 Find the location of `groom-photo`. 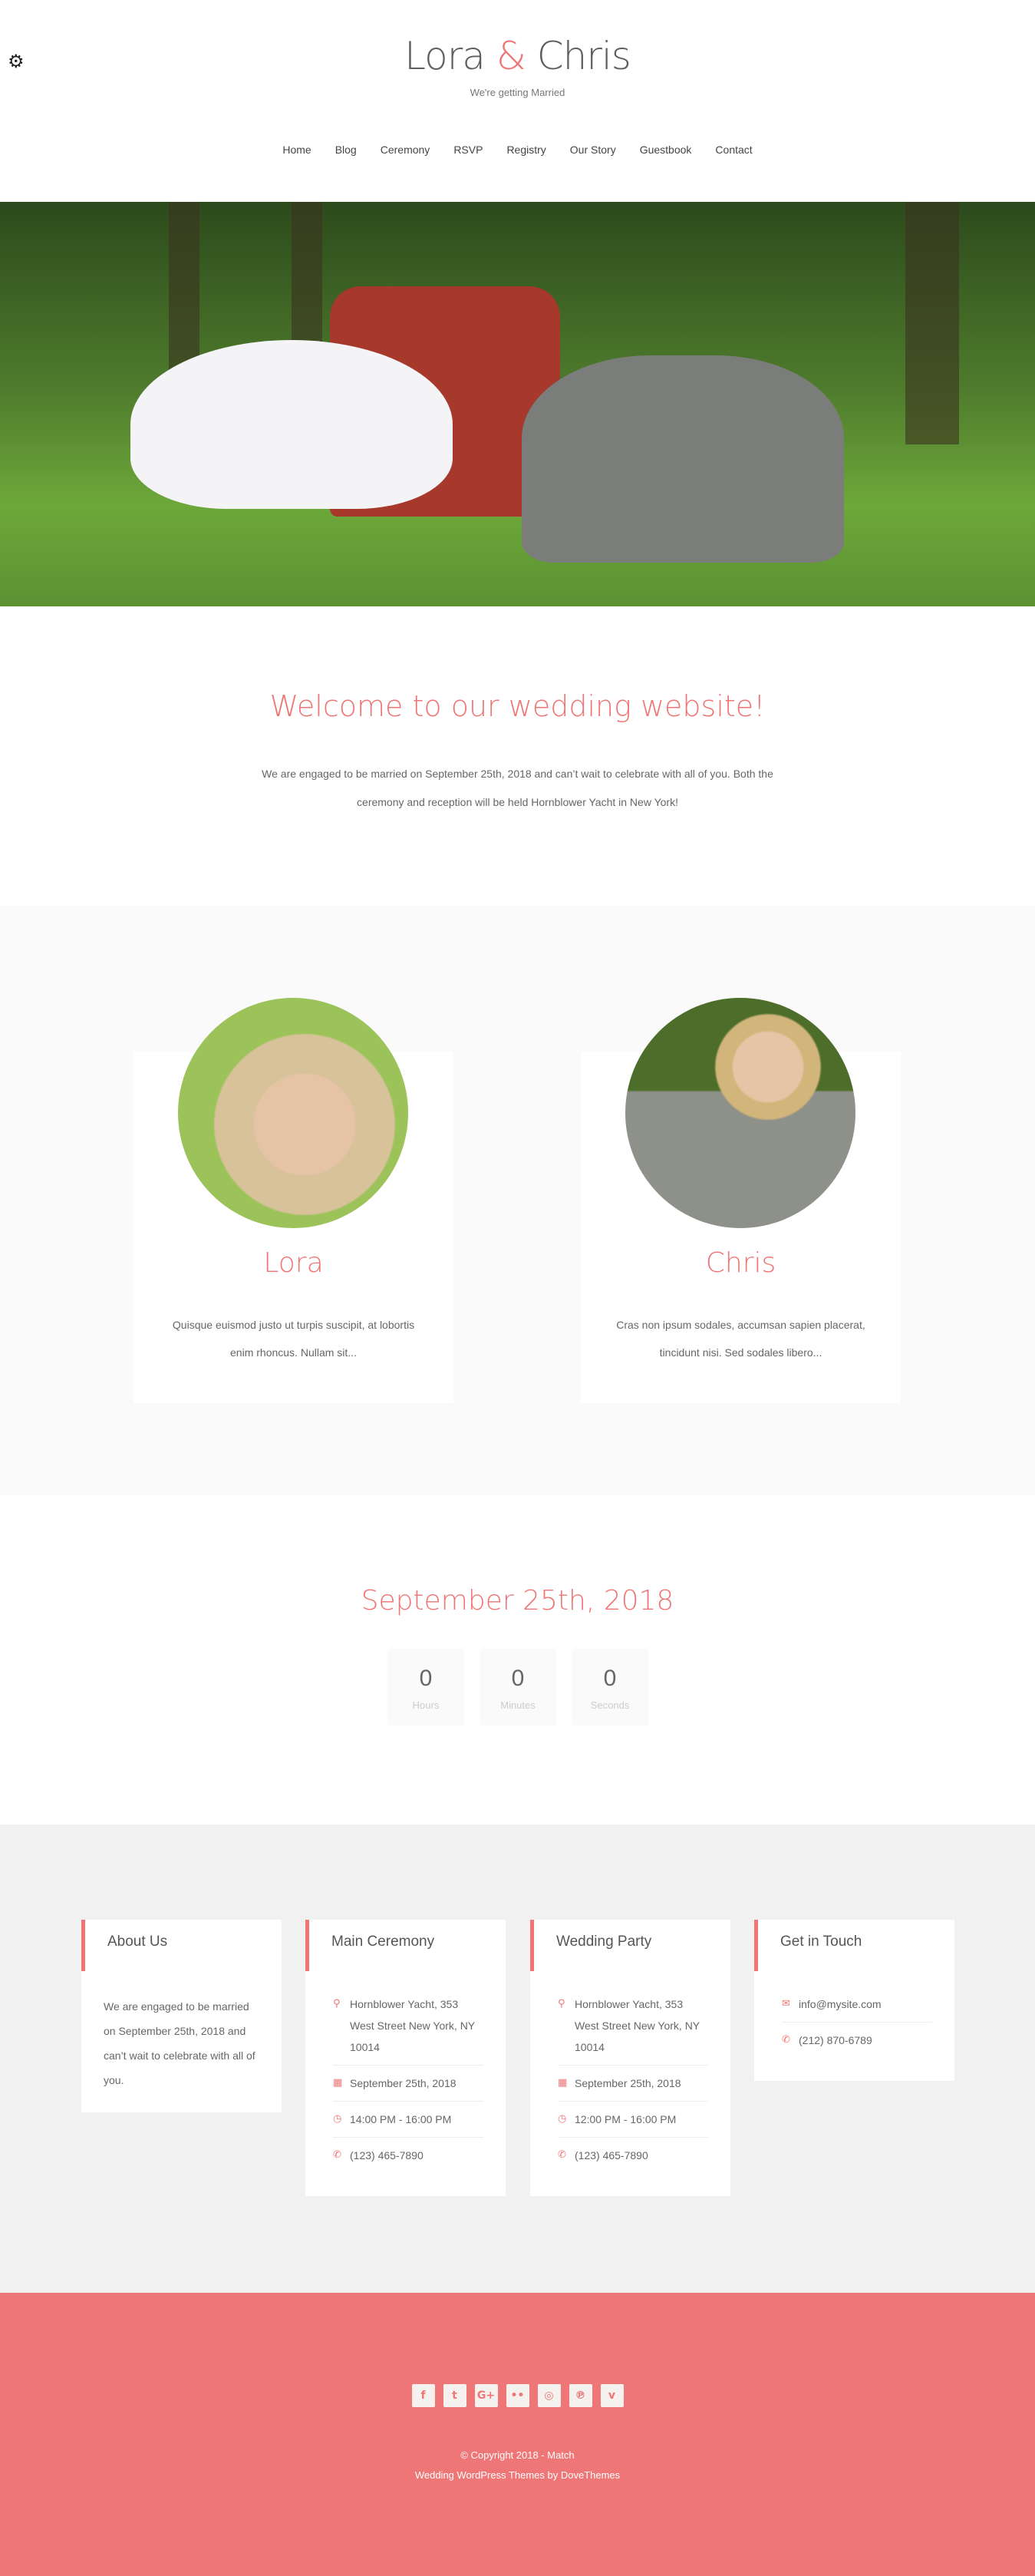

groom-photo is located at coordinates (740, 1113).